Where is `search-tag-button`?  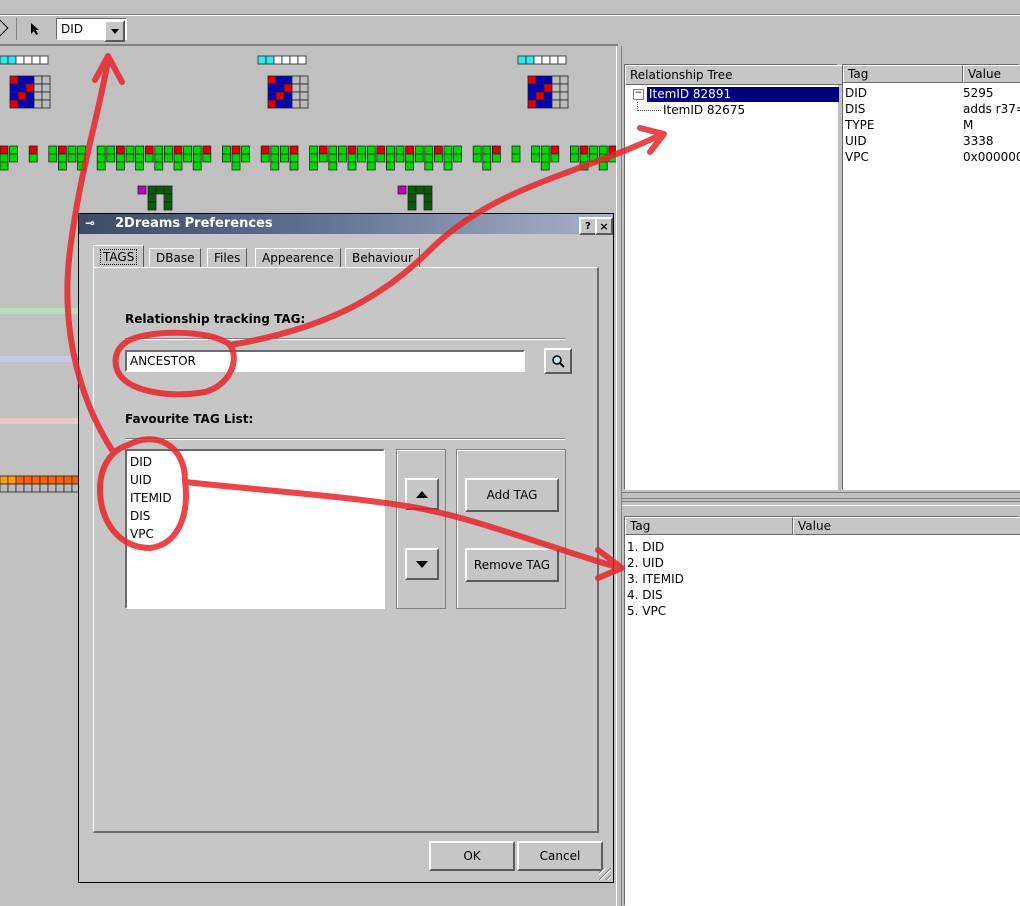
search-tag-button is located at coordinates (558, 361).